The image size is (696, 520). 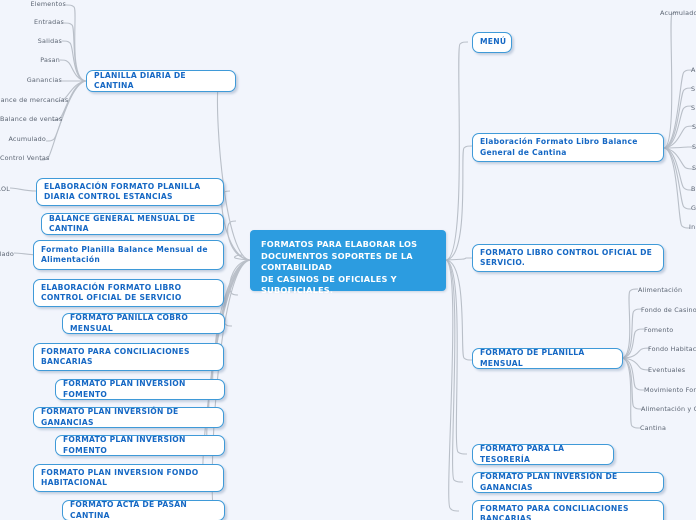 I want to click on leaf-alimentacion: Alimentación, so click(x=660, y=290).